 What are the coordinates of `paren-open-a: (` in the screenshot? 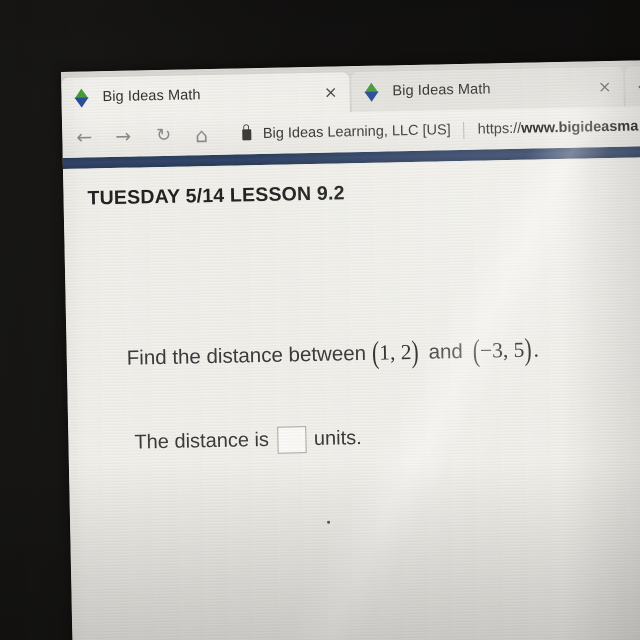 It's located at (375, 352).